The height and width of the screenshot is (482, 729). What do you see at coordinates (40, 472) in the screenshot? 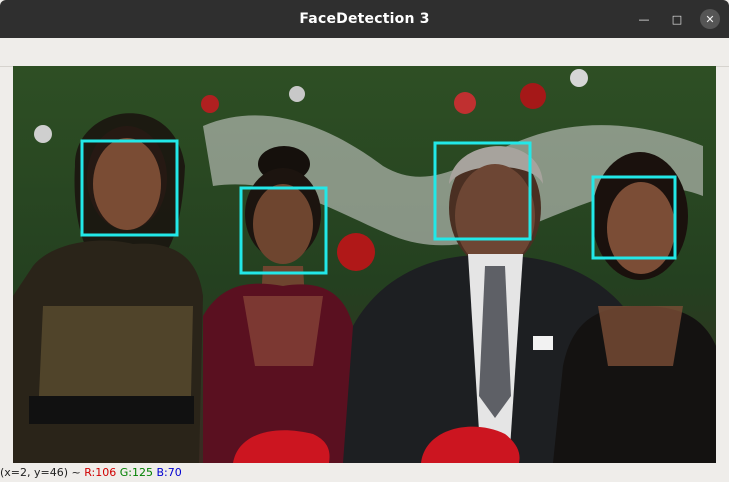
I see `cursor-coords: (x=2, y=46) ~` at bounding box center [40, 472].